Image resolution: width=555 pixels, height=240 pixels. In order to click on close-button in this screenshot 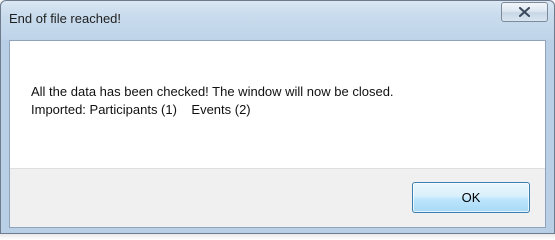, I will do `click(524, 12)`.